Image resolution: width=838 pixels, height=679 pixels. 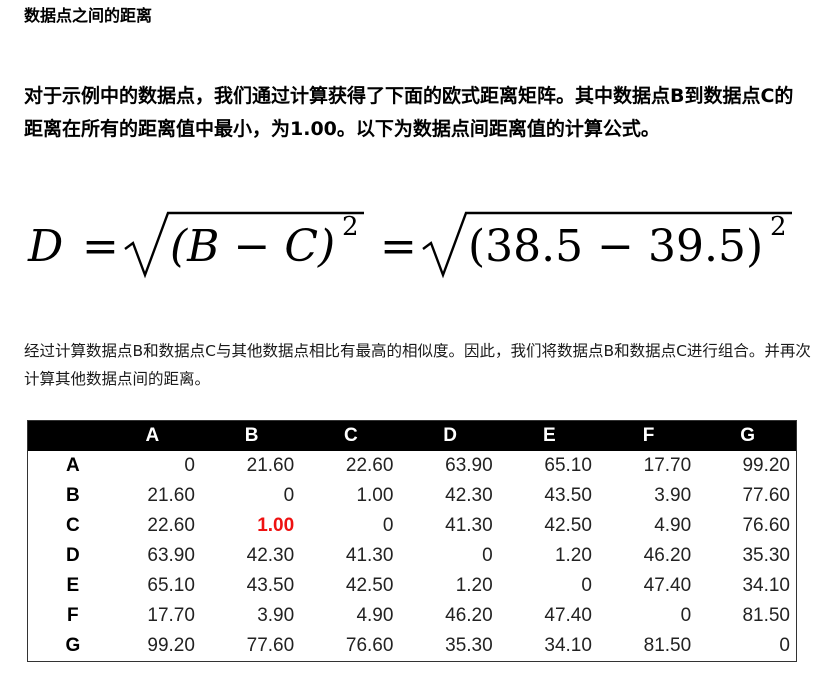 What do you see at coordinates (778, 227) in the screenshot?
I see `formula-right-exponent: 2` at bounding box center [778, 227].